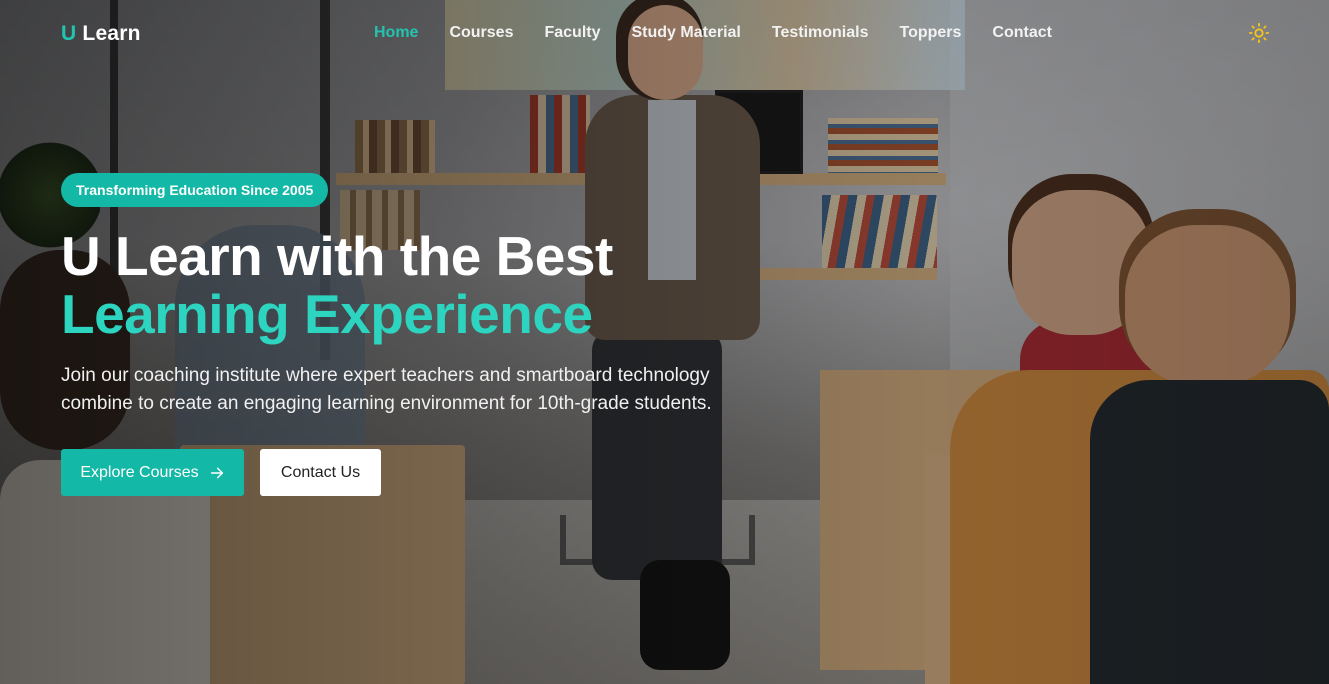 The width and height of the screenshot is (1329, 684). I want to click on brand-name: Learn, so click(111, 33).